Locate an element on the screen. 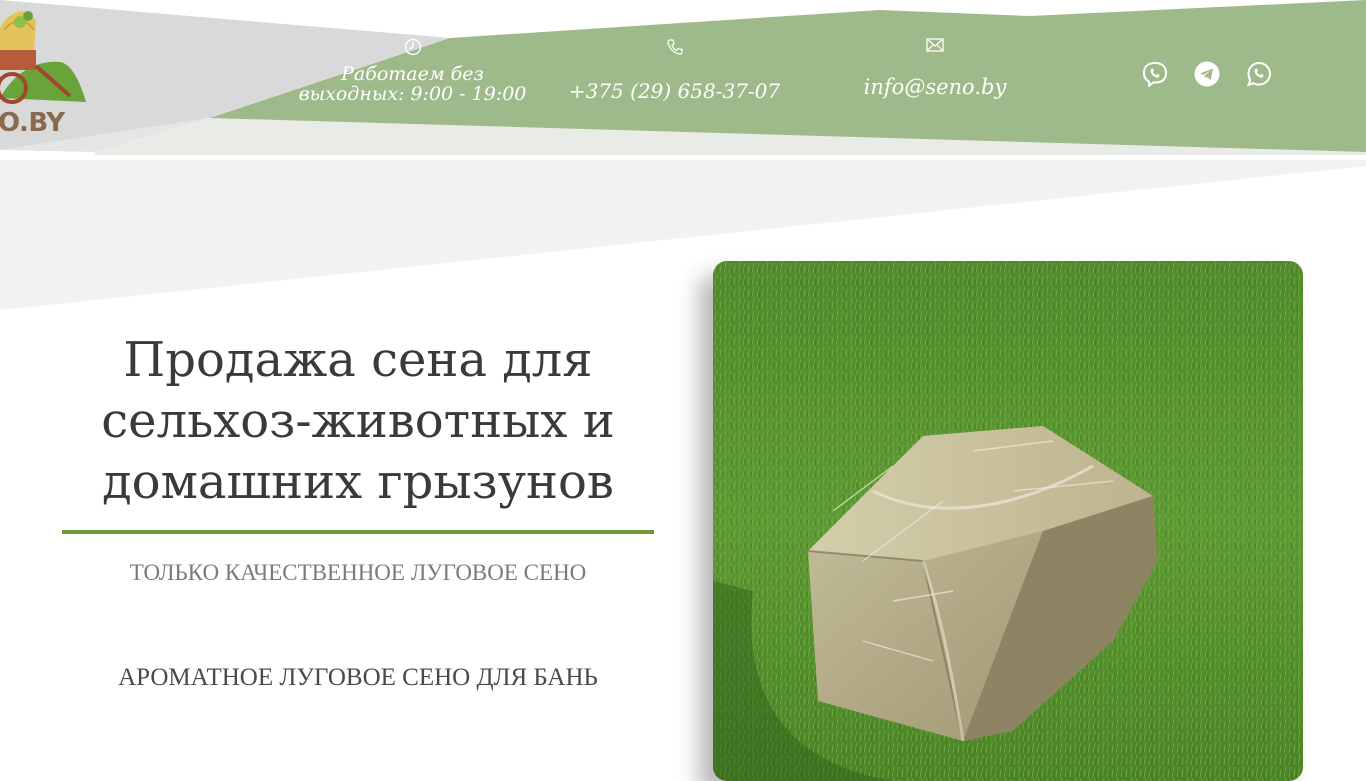 This screenshot has width=1366, height=781. viber-icon is located at coordinates (1155, 74).